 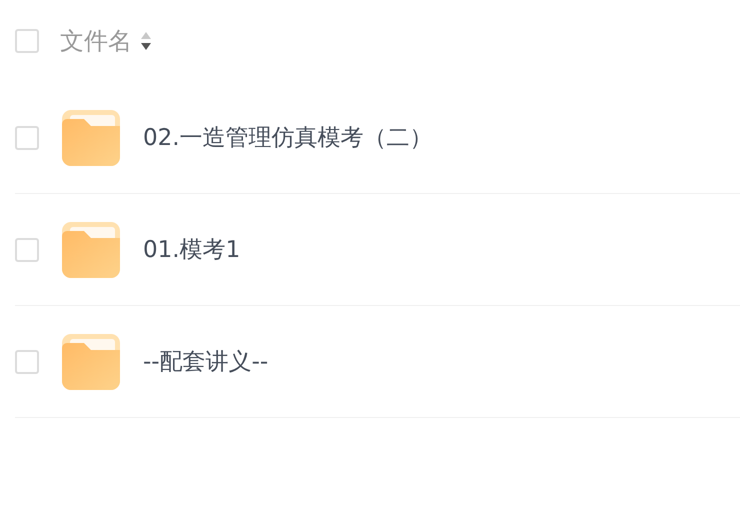 What do you see at coordinates (146, 41) in the screenshot?
I see `sort-icon` at bounding box center [146, 41].